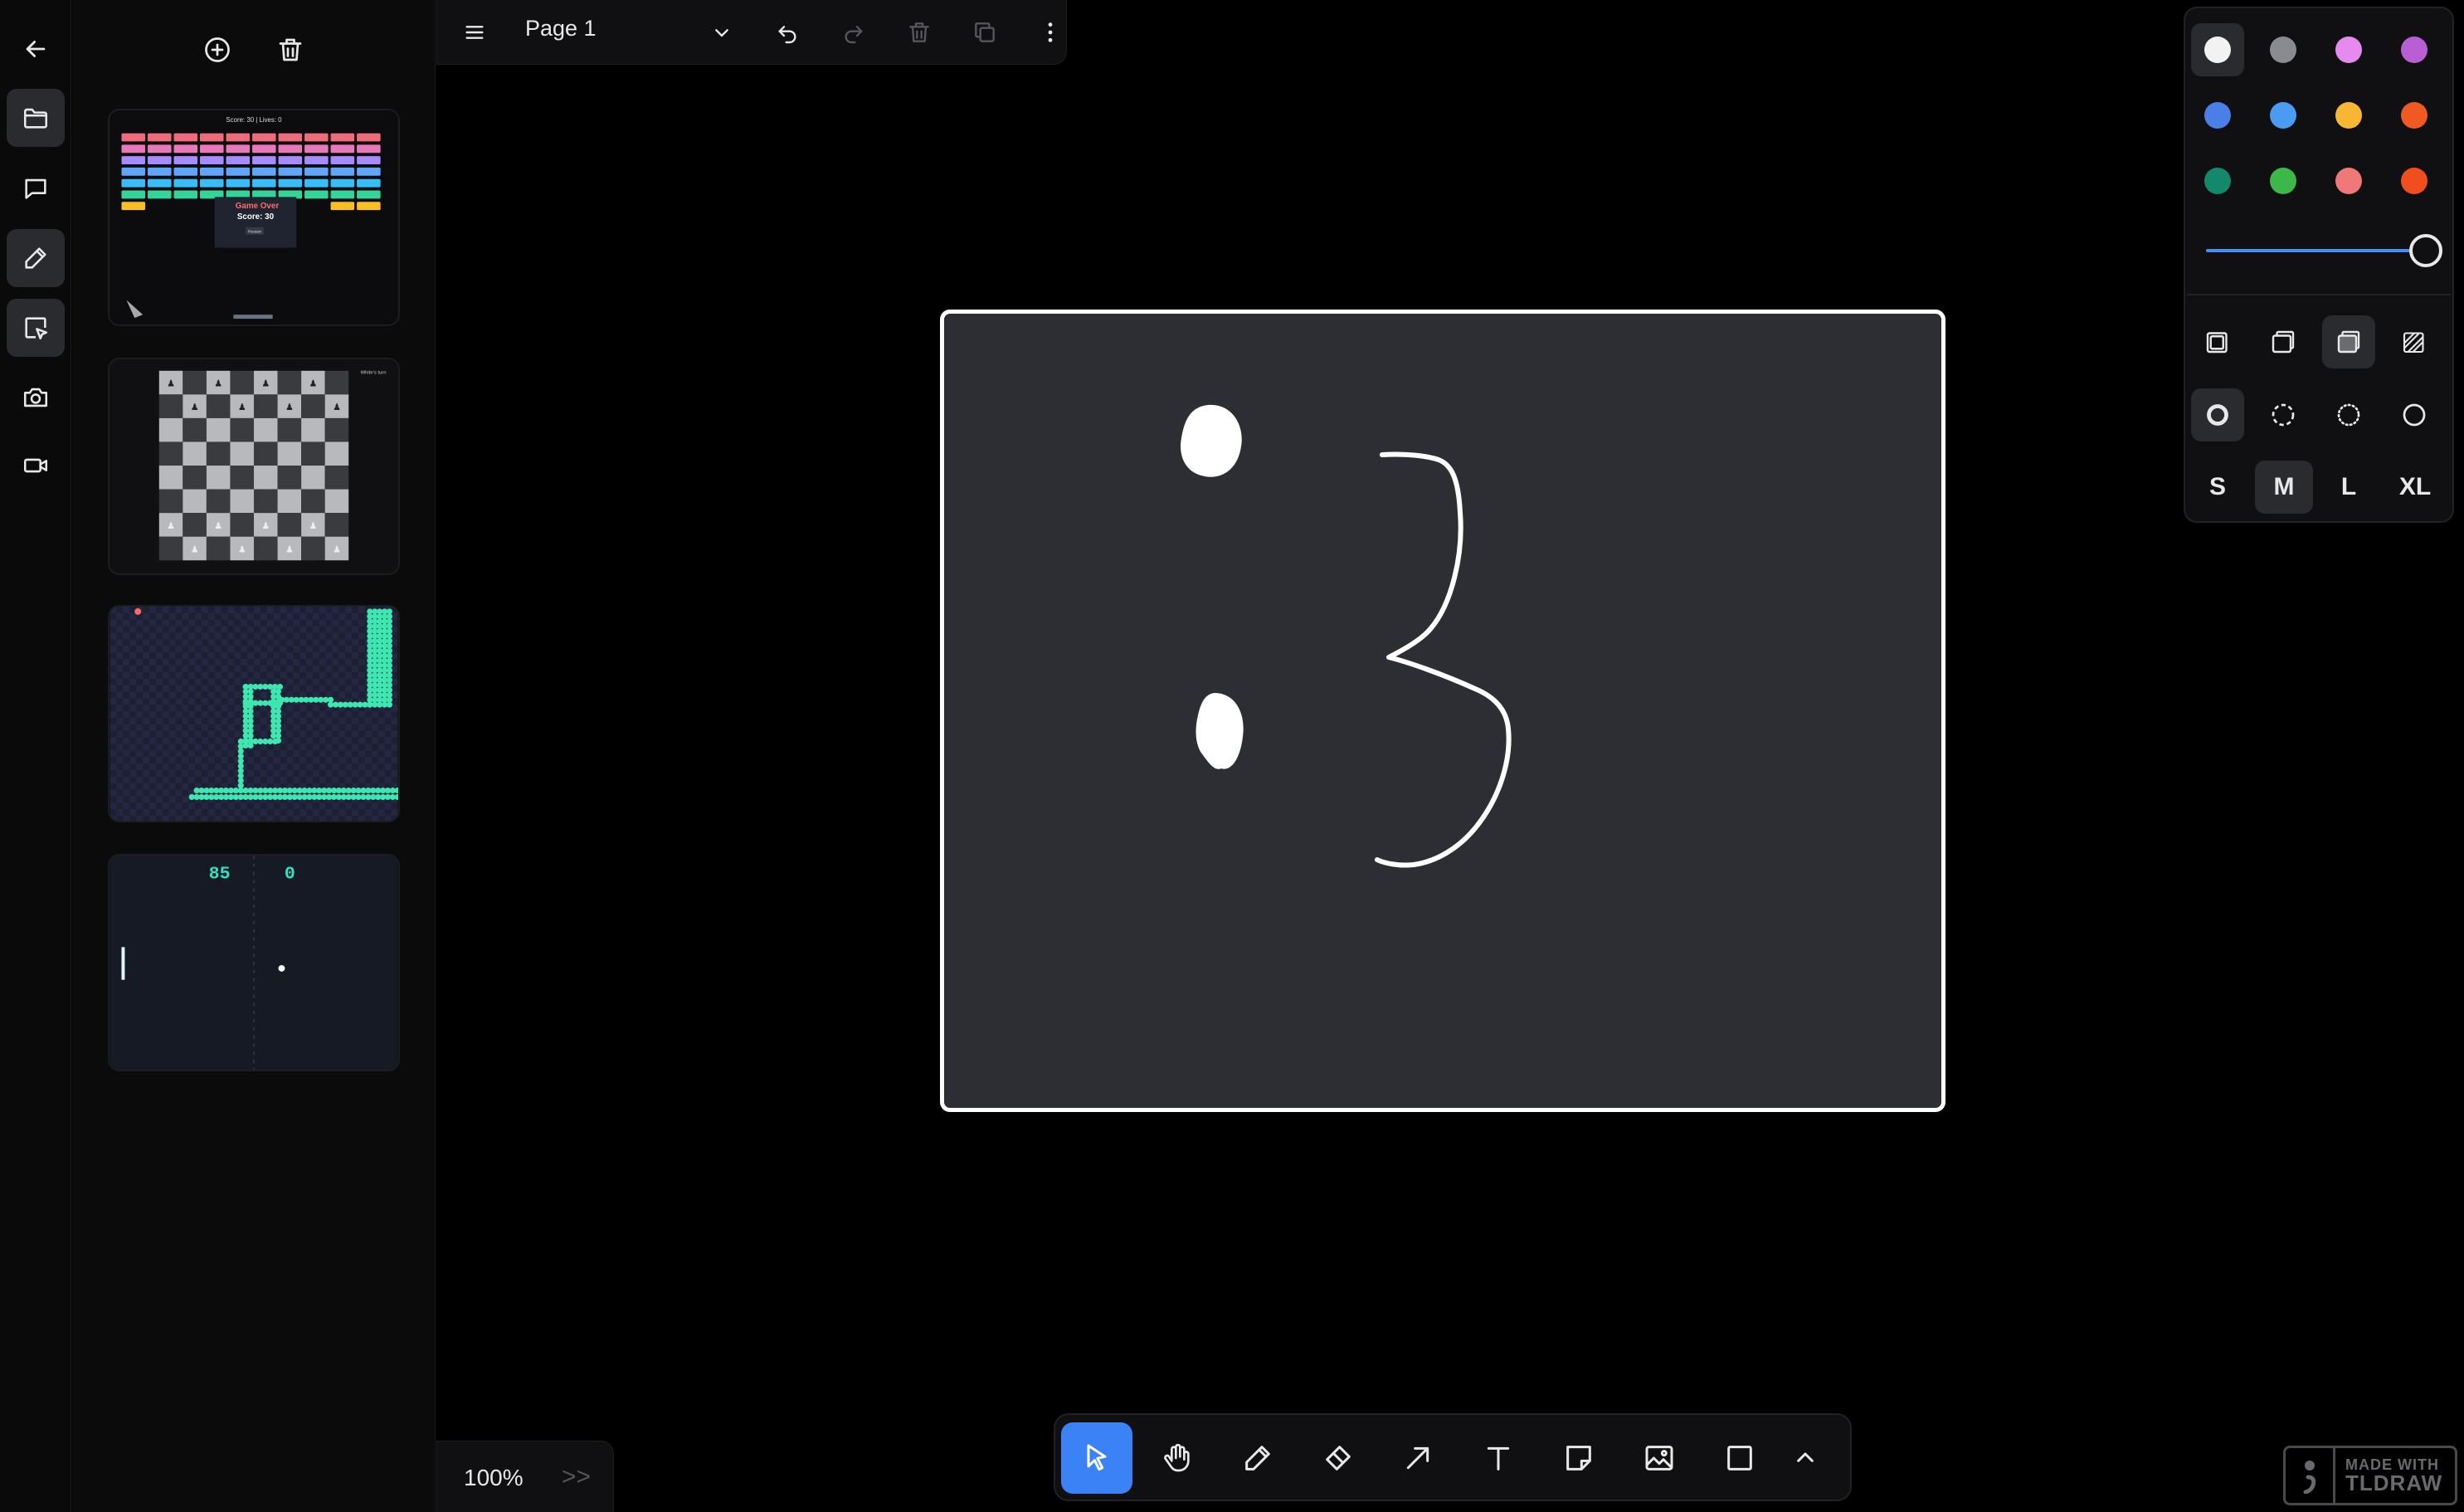  Describe the element at coordinates (493, 1478) in the screenshot. I see `zoom-level: 100%` at that location.